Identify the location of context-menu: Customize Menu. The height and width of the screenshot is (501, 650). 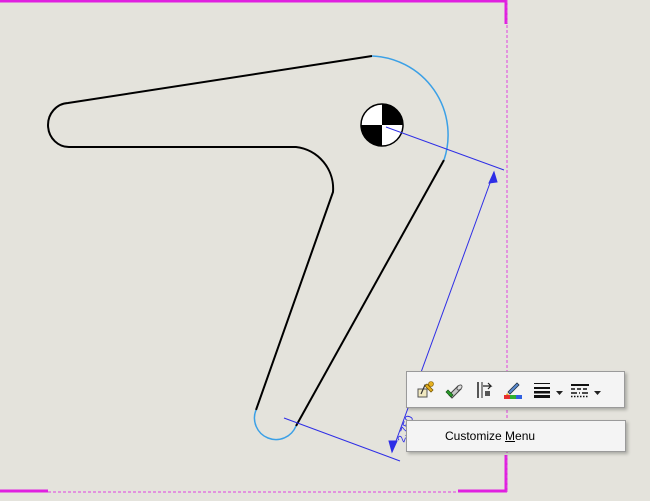
(516, 436).